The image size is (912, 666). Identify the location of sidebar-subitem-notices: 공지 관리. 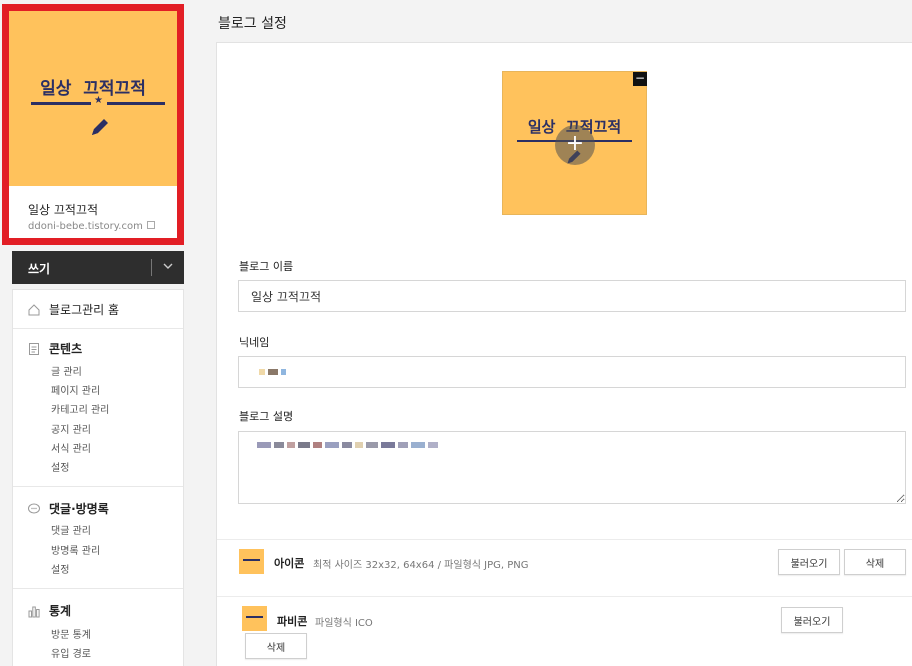
(71, 428).